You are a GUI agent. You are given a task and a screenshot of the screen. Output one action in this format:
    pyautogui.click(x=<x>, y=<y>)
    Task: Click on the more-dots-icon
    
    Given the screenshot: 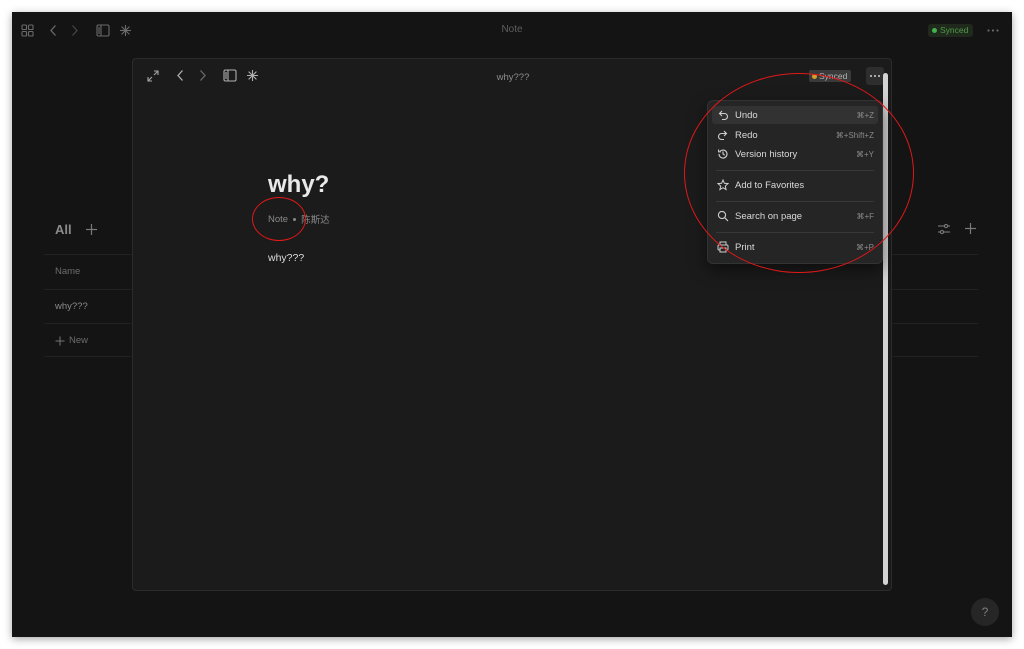 What is the action you would take?
    pyautogui.click(x=875, y=76)
    